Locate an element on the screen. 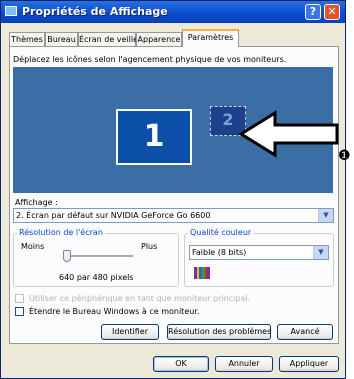 The height and width of the screenshot is (379, 354). help-button: ? is located at coordinates (313, 12).